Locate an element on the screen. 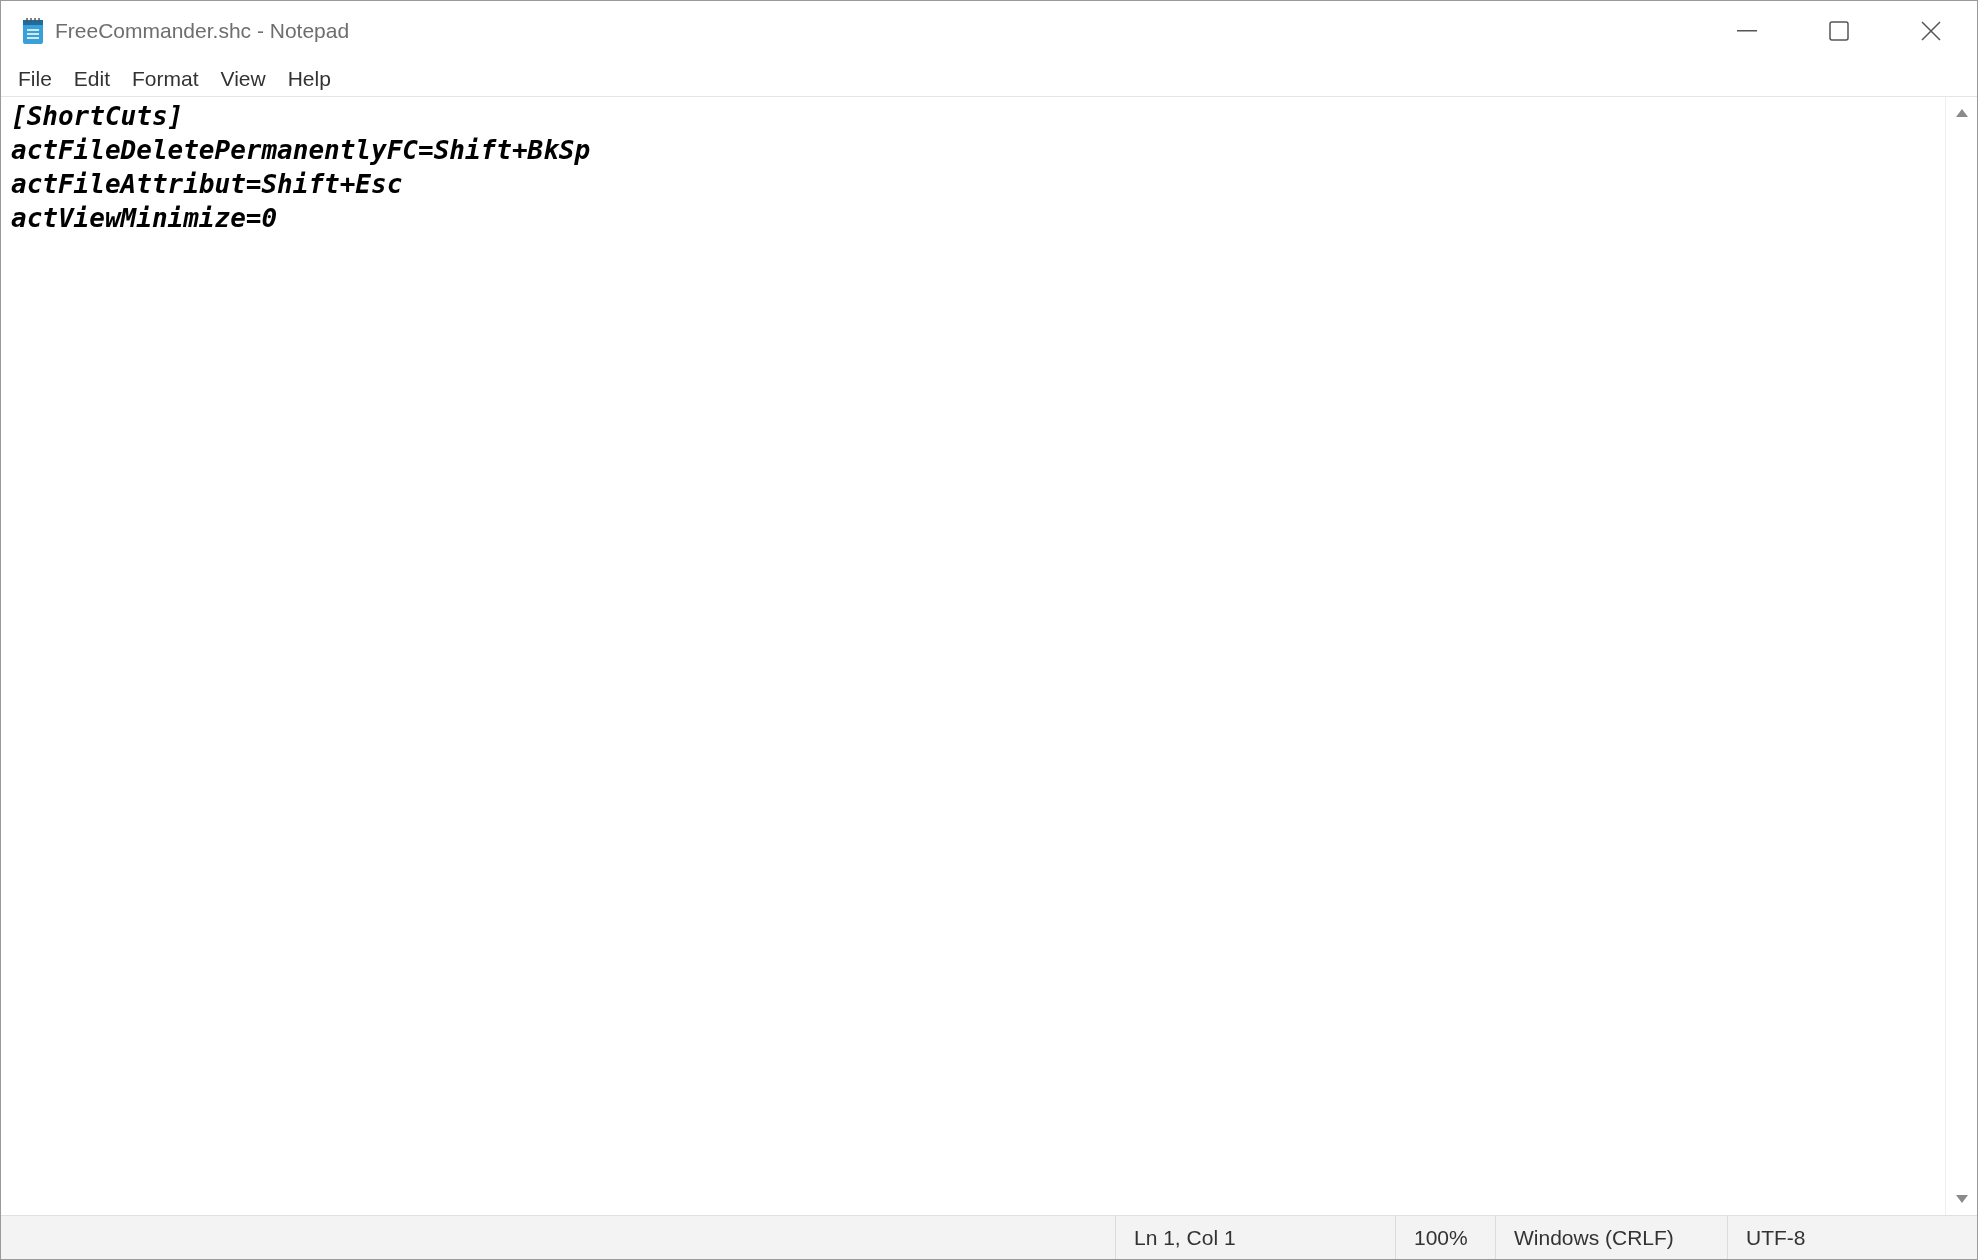  notepad-icon is located at coordinates (33, 31).